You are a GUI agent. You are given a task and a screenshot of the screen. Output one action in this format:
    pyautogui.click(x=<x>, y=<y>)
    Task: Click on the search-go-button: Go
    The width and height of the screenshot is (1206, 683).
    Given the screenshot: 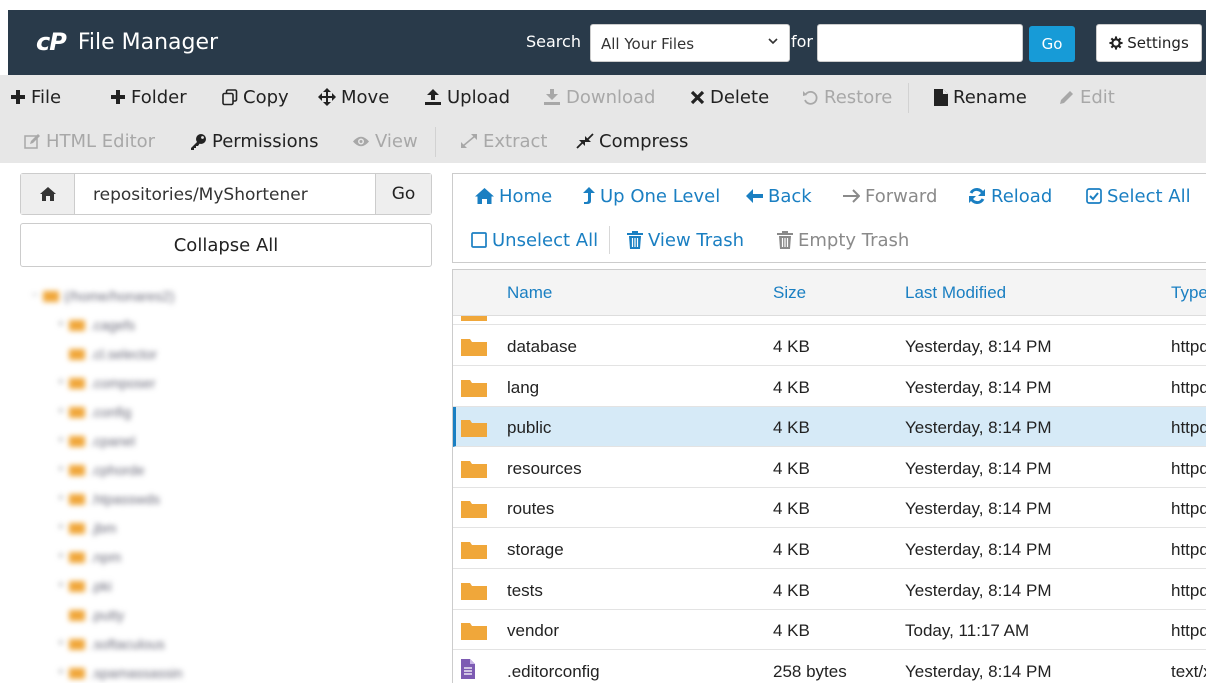 What is the action you would take?
    pyautogui.click(x=1052, y=44)
    